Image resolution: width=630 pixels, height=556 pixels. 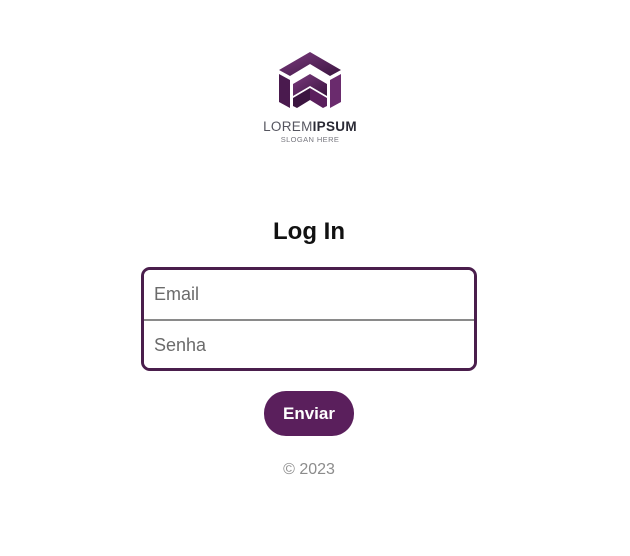 I want to click on login-form-fields, so click(x=309, y=319).